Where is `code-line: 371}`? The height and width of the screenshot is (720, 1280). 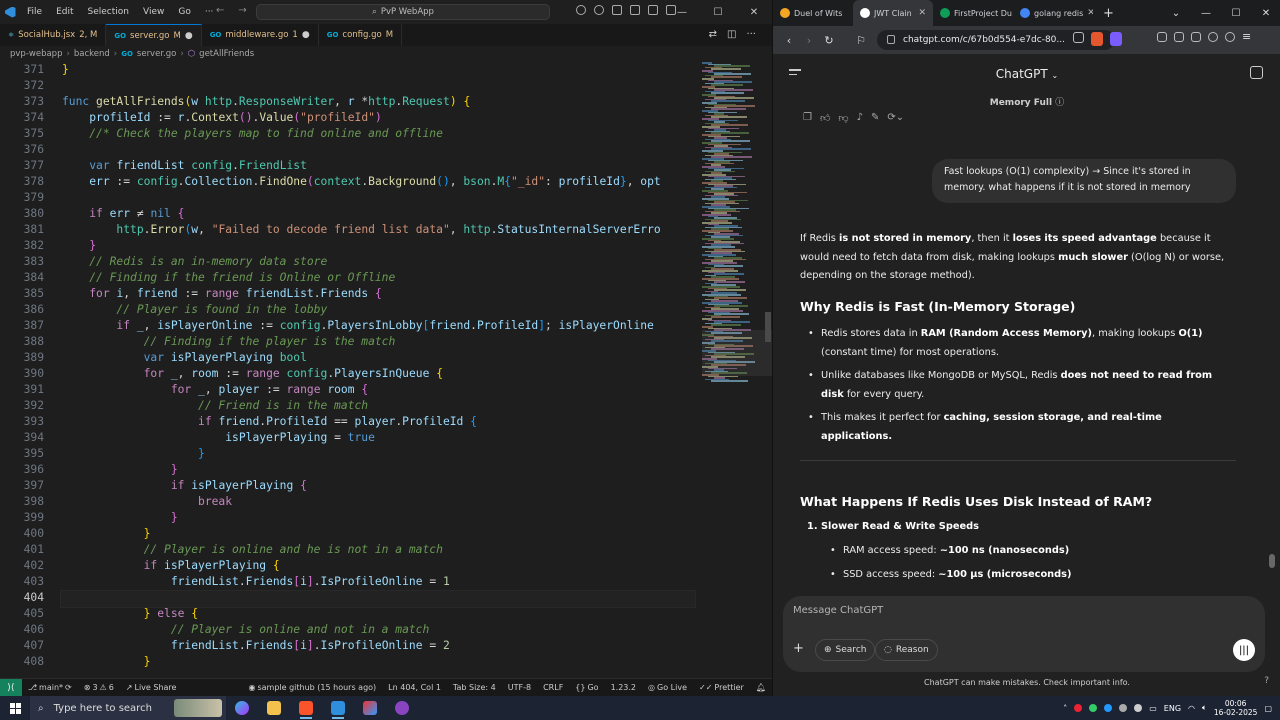 code-line: 371} is located at coordinates (350, 70).